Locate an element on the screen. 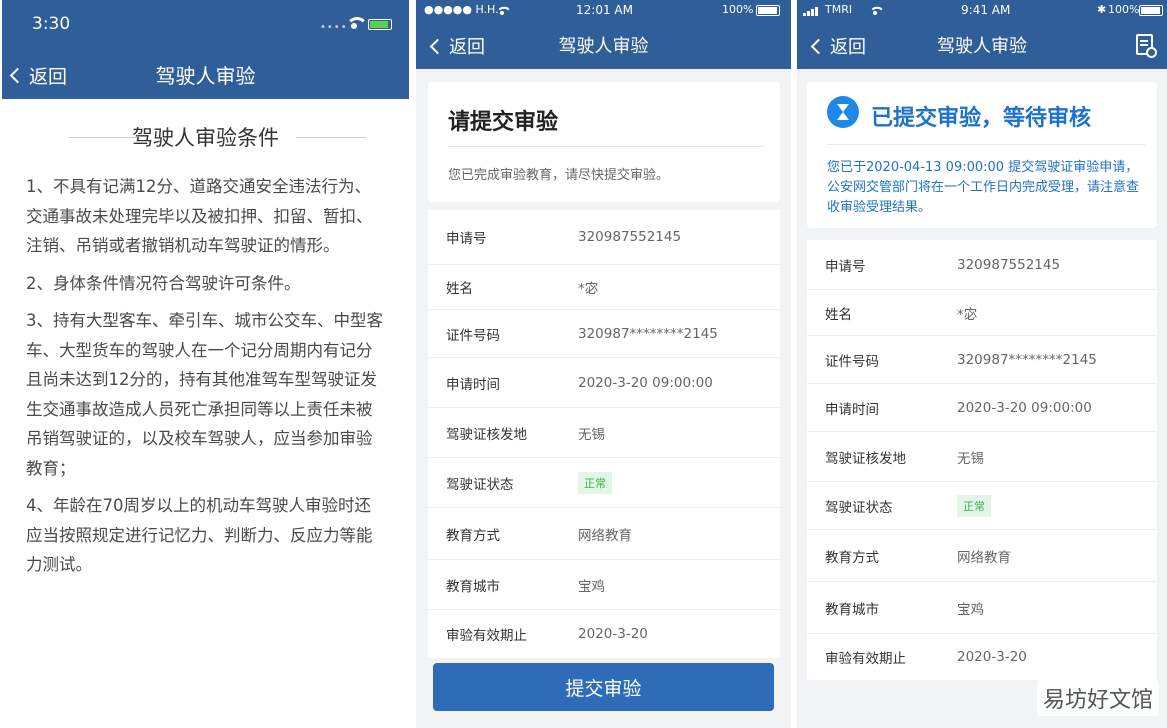 The width and height of the screenshot is (1167, 728). submit-subtext: 您已完成审验教育，请尽快提交审验。 is located at coordinates (559, 175).